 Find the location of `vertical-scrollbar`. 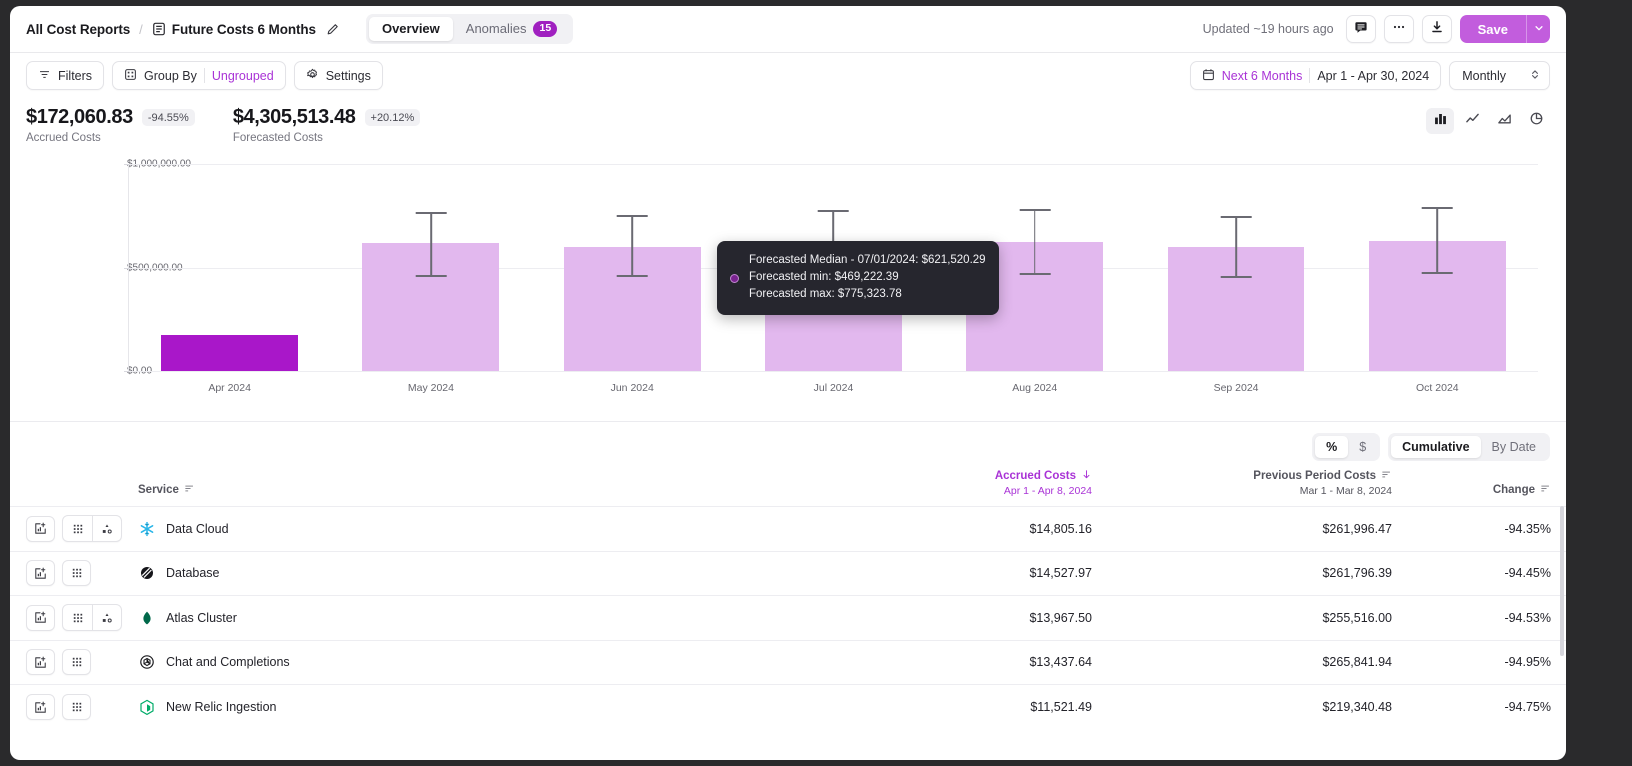

vertical-scrollbar is located at coordinates (1562, 581).